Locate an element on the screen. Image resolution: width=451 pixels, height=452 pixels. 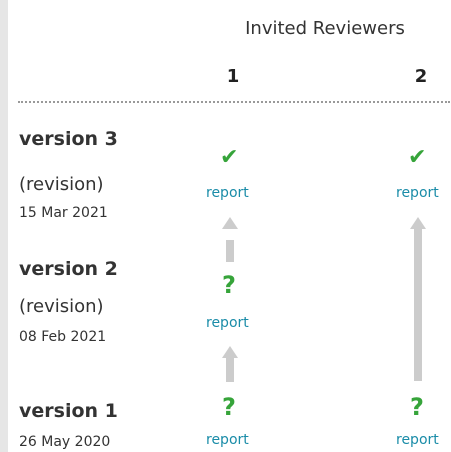
v1-reviewer-1-report-link: report is located at coordinates (227, 440).